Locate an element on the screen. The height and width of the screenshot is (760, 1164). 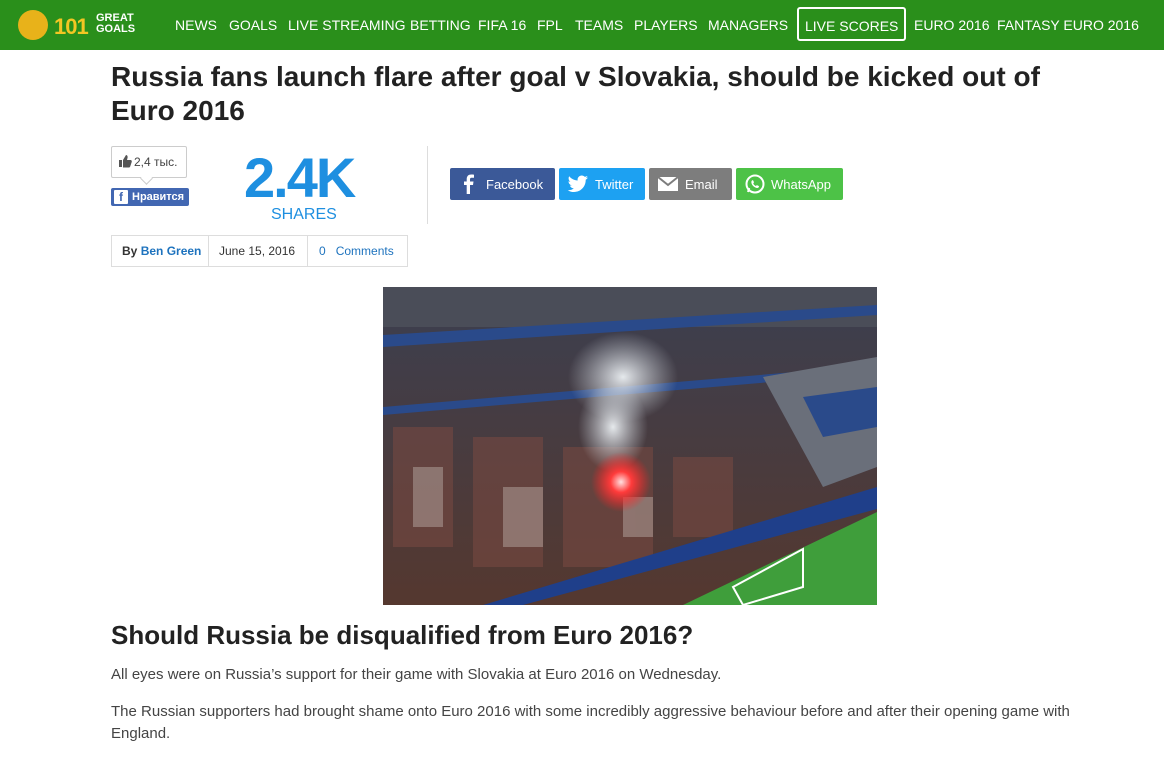
fb-like-button: f Нравится is located at coordinates (150, 197).